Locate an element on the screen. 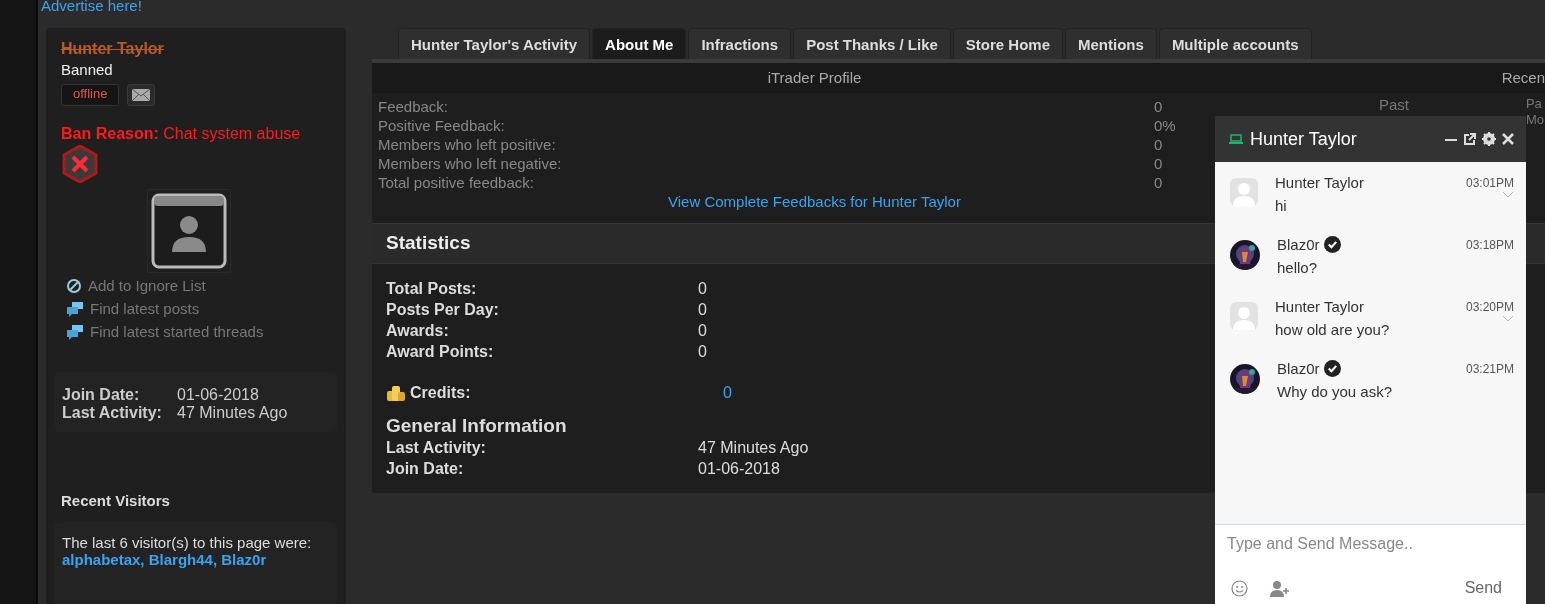  message-text: Why do you ask? is located at coordinates (1335, 391).